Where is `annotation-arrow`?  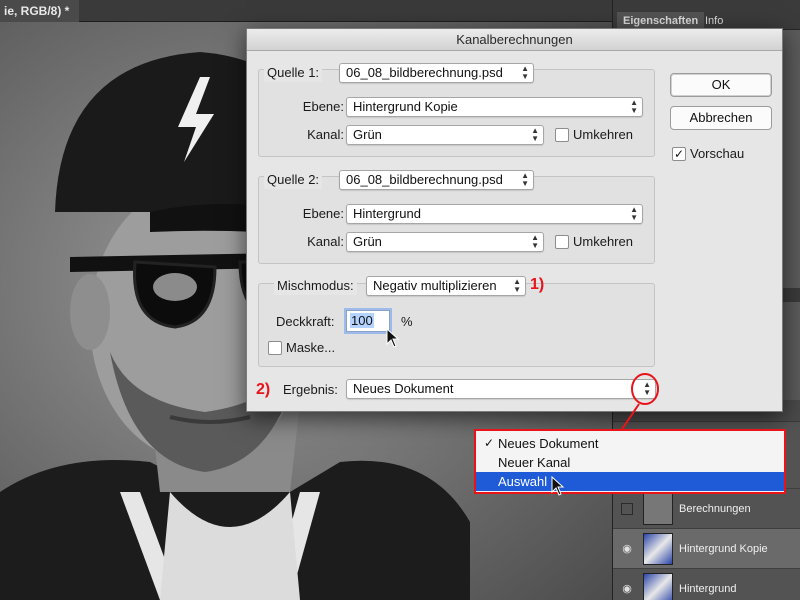
annotation-arrow is located at coordinates (632, 413).